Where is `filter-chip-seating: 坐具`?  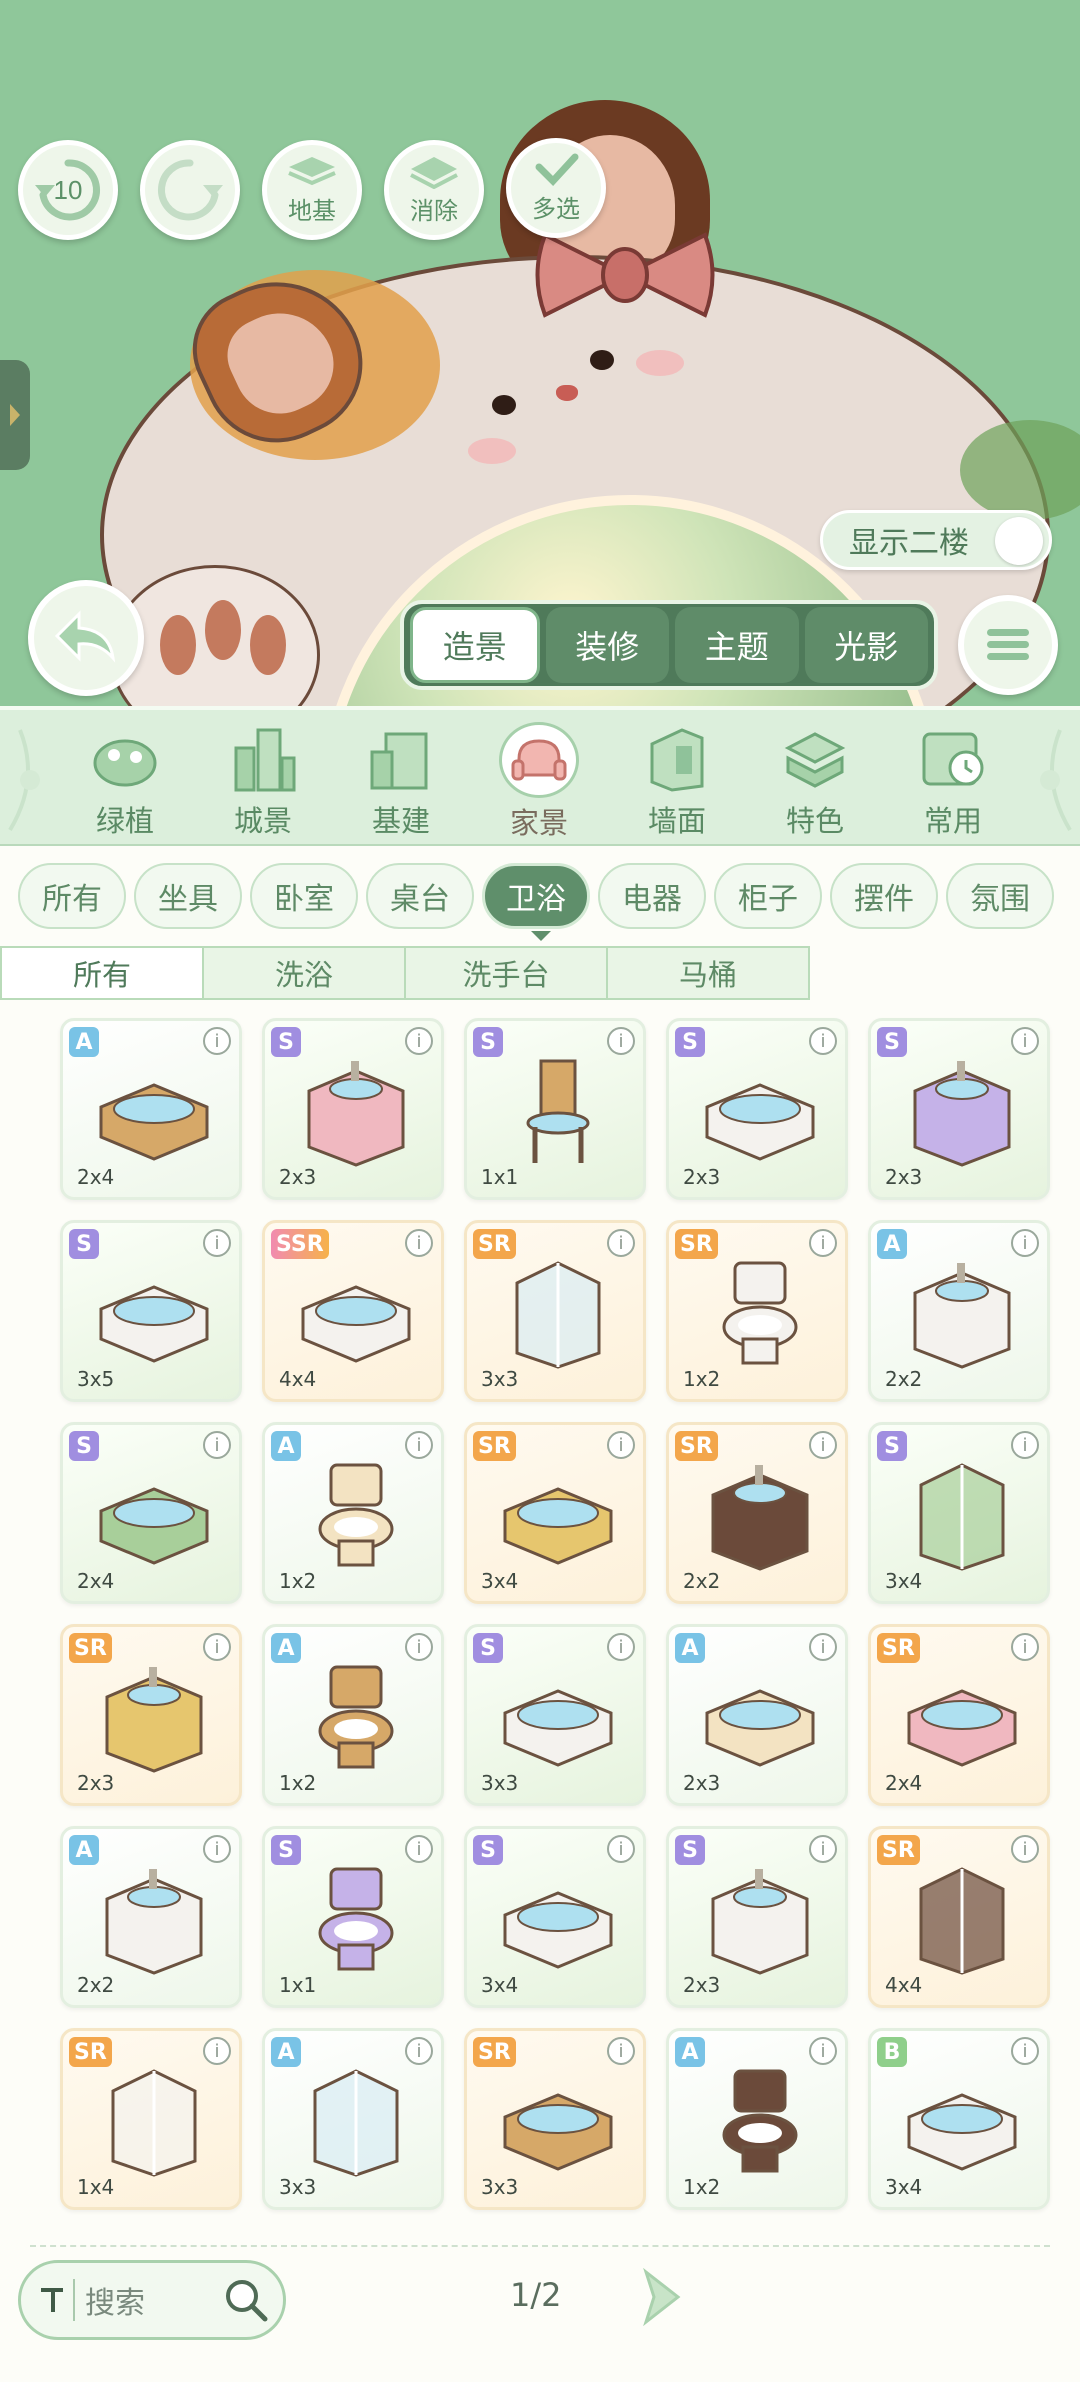 filter-chip-seating: 坐具 is located at coordinates (188, 896).